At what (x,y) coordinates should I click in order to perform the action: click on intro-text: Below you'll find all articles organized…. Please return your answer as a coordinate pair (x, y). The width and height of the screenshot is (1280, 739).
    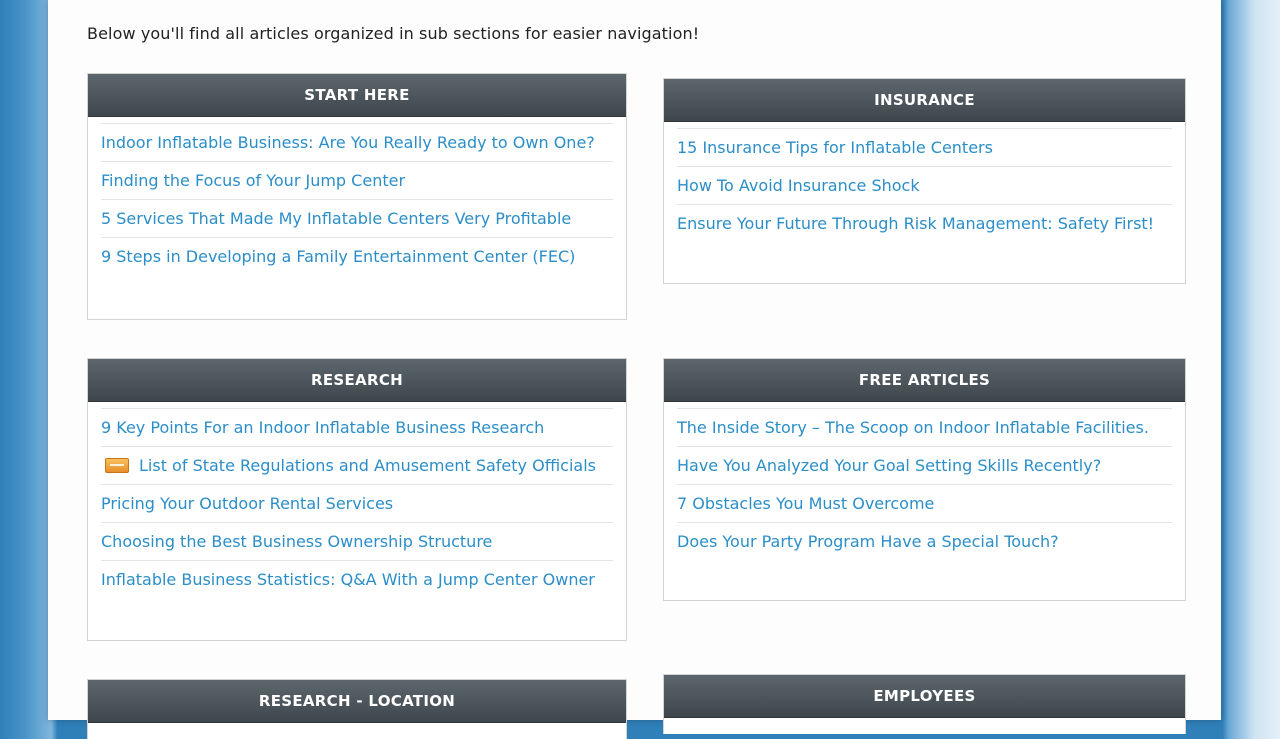
    Looking at the image, I should click on (393, 33).